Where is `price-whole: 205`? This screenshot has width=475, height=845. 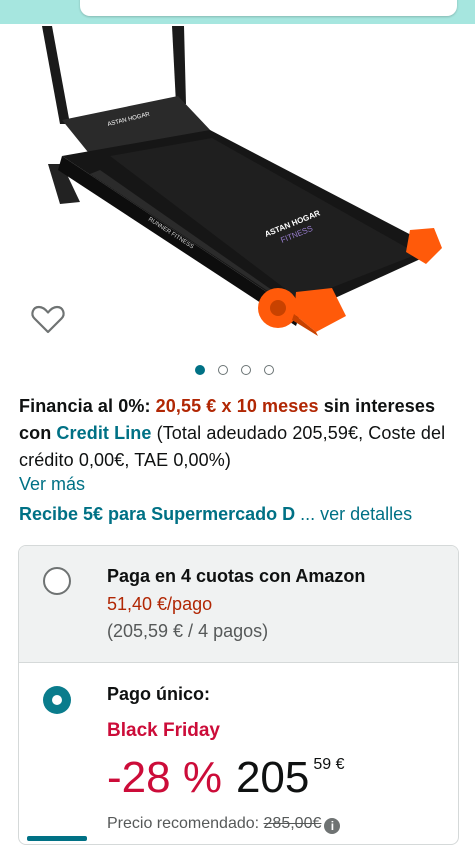
price-whole: 205 is located at coordinates (272, 777).